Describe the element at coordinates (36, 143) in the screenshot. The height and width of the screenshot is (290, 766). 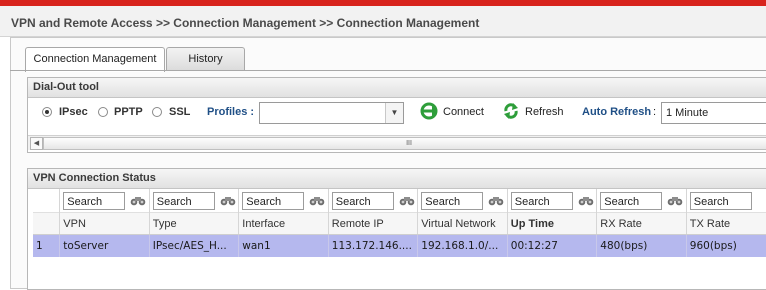
I see `scroll-left-icon: ◀` at that location.